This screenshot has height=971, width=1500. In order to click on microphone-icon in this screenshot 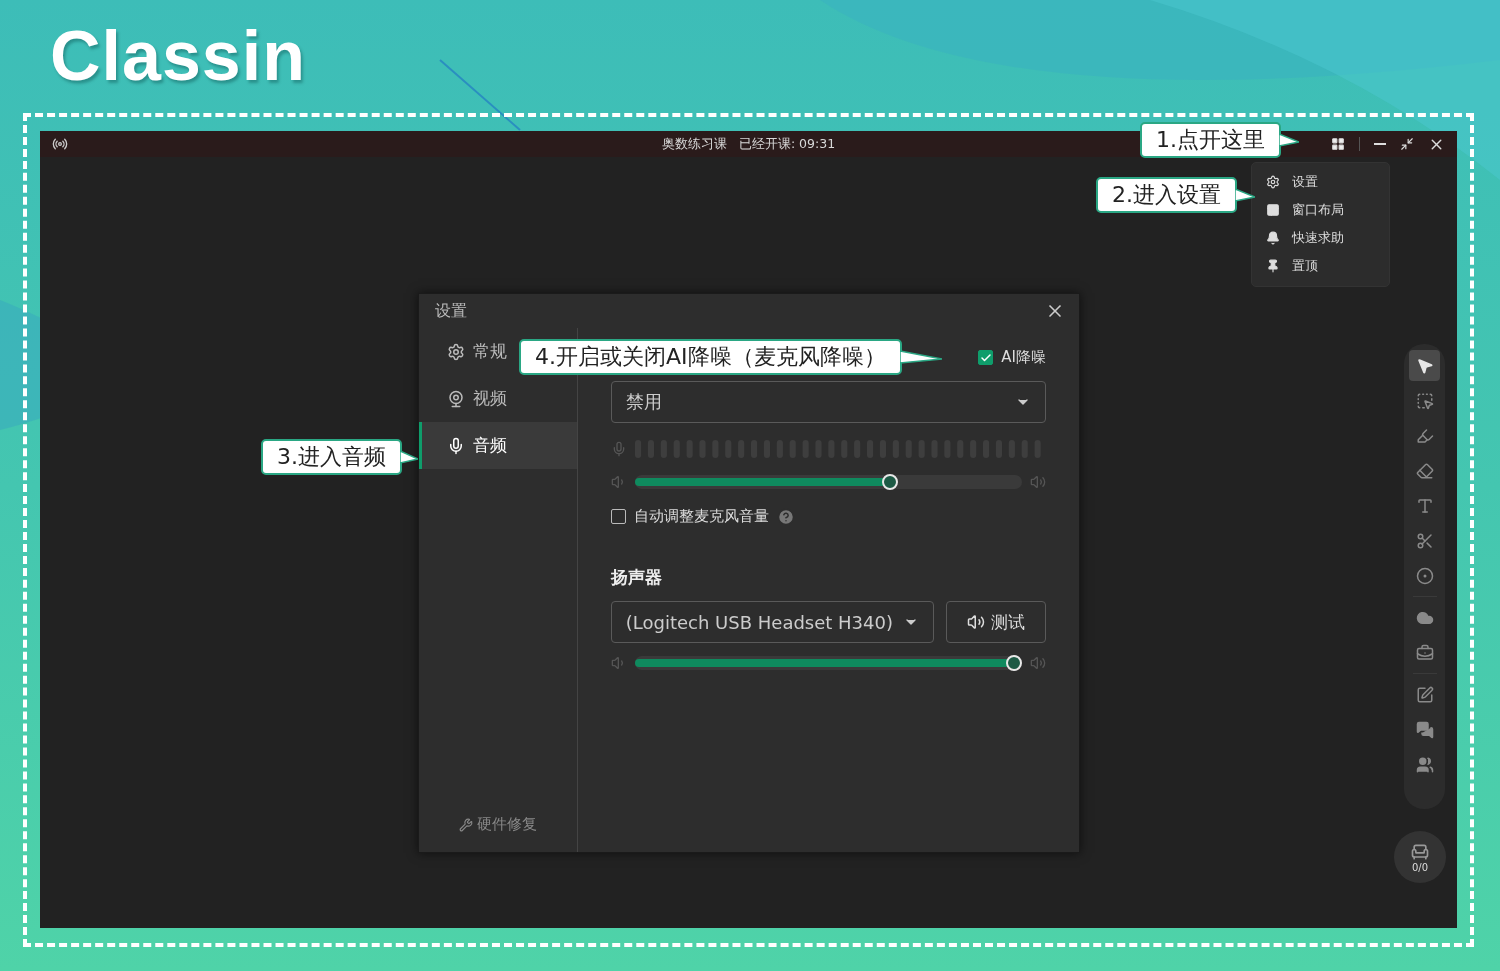, I will do `click(456, 445)`.